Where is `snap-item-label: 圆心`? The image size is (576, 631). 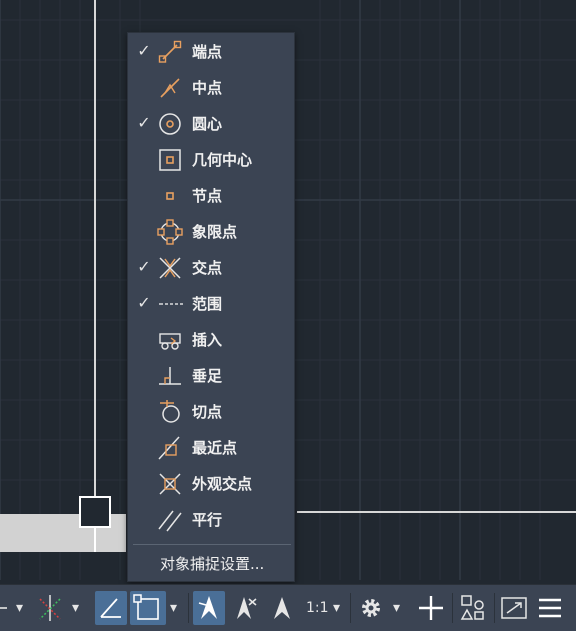 snap-item-label: 圆心 is located at coordinates (207, 124).